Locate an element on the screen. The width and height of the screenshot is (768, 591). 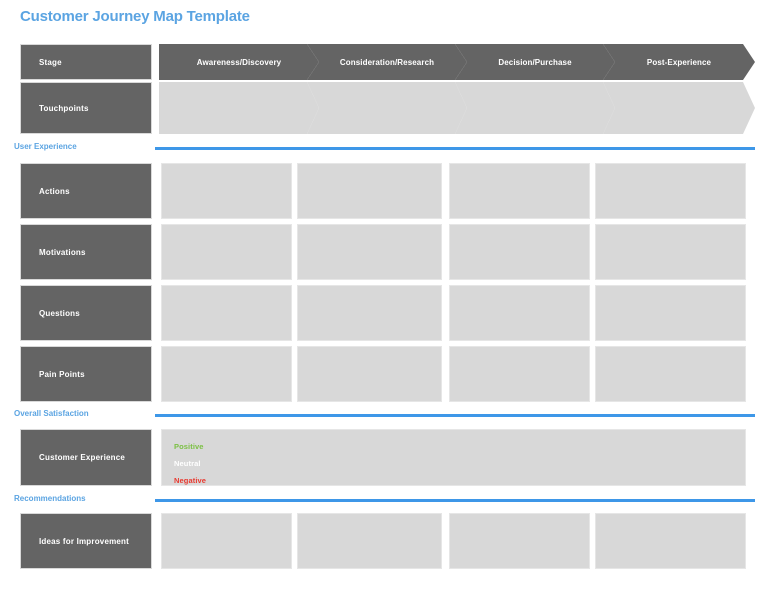
grid-row-ideas-for-improvement: Ideas for Improvement is located at coordinates (384, 541).